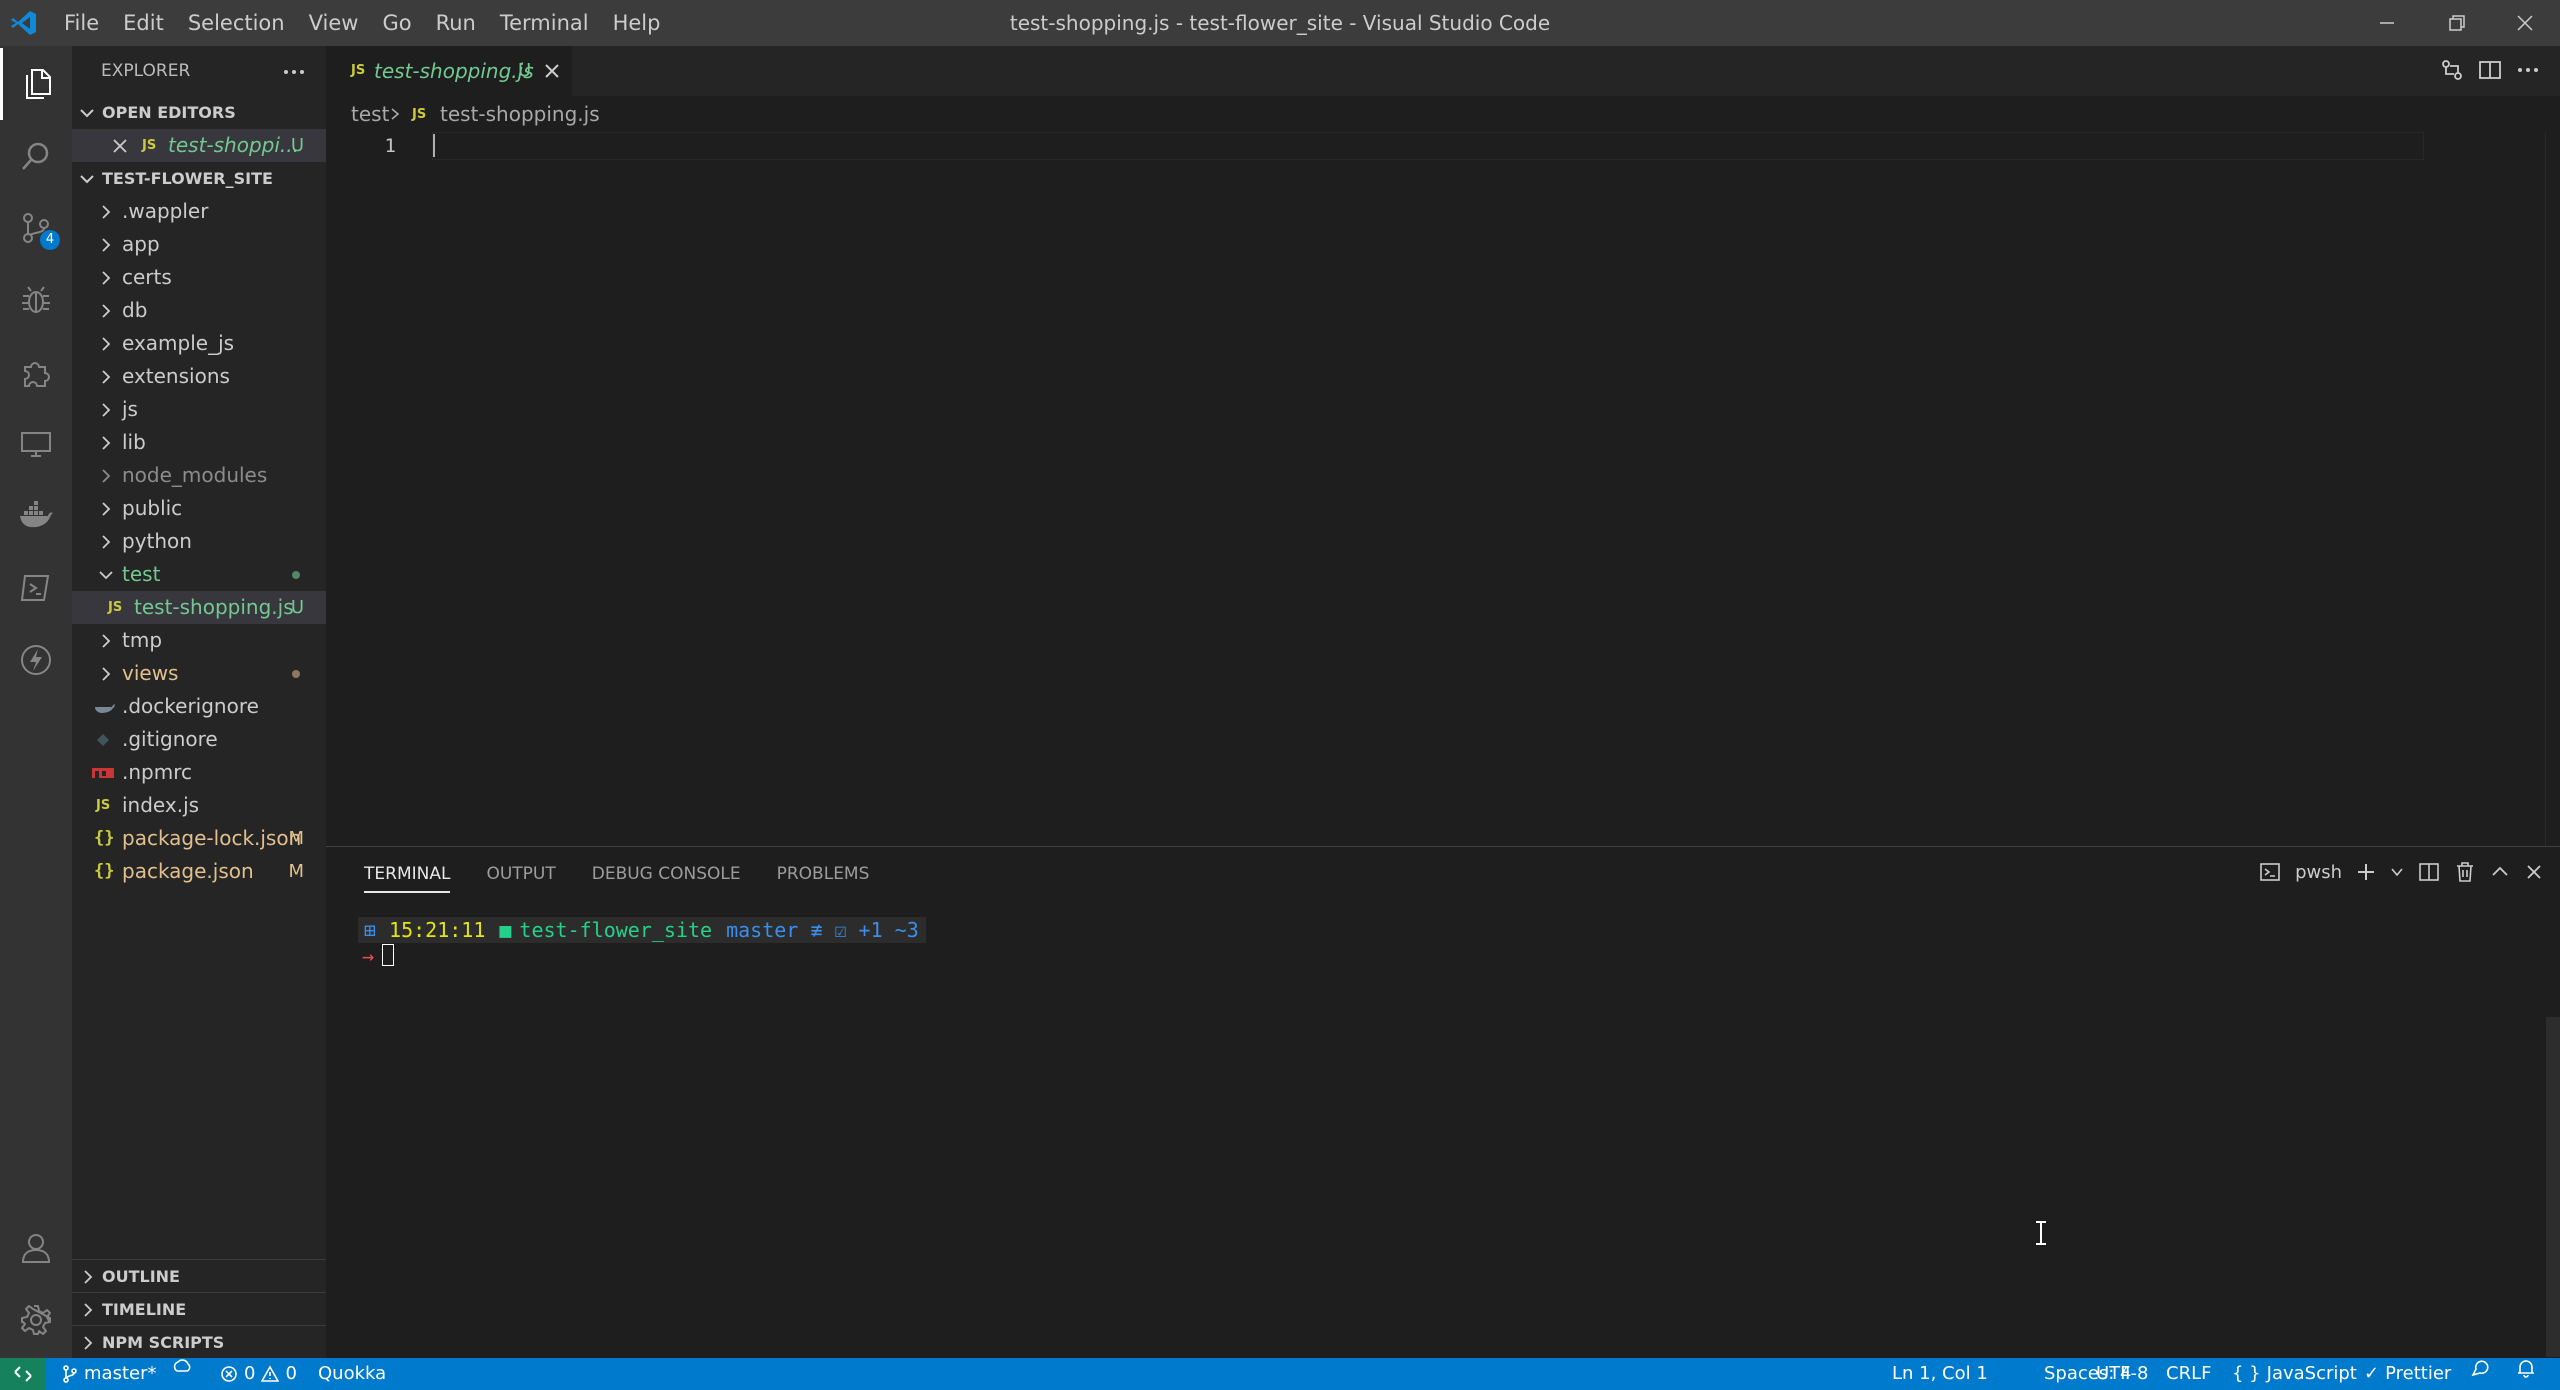 The width and height of the screenshot is (2560, 1390). Describe the element at coordinates (199, 673) in the screenshot. I see `tree-folder-views: views` at that location.